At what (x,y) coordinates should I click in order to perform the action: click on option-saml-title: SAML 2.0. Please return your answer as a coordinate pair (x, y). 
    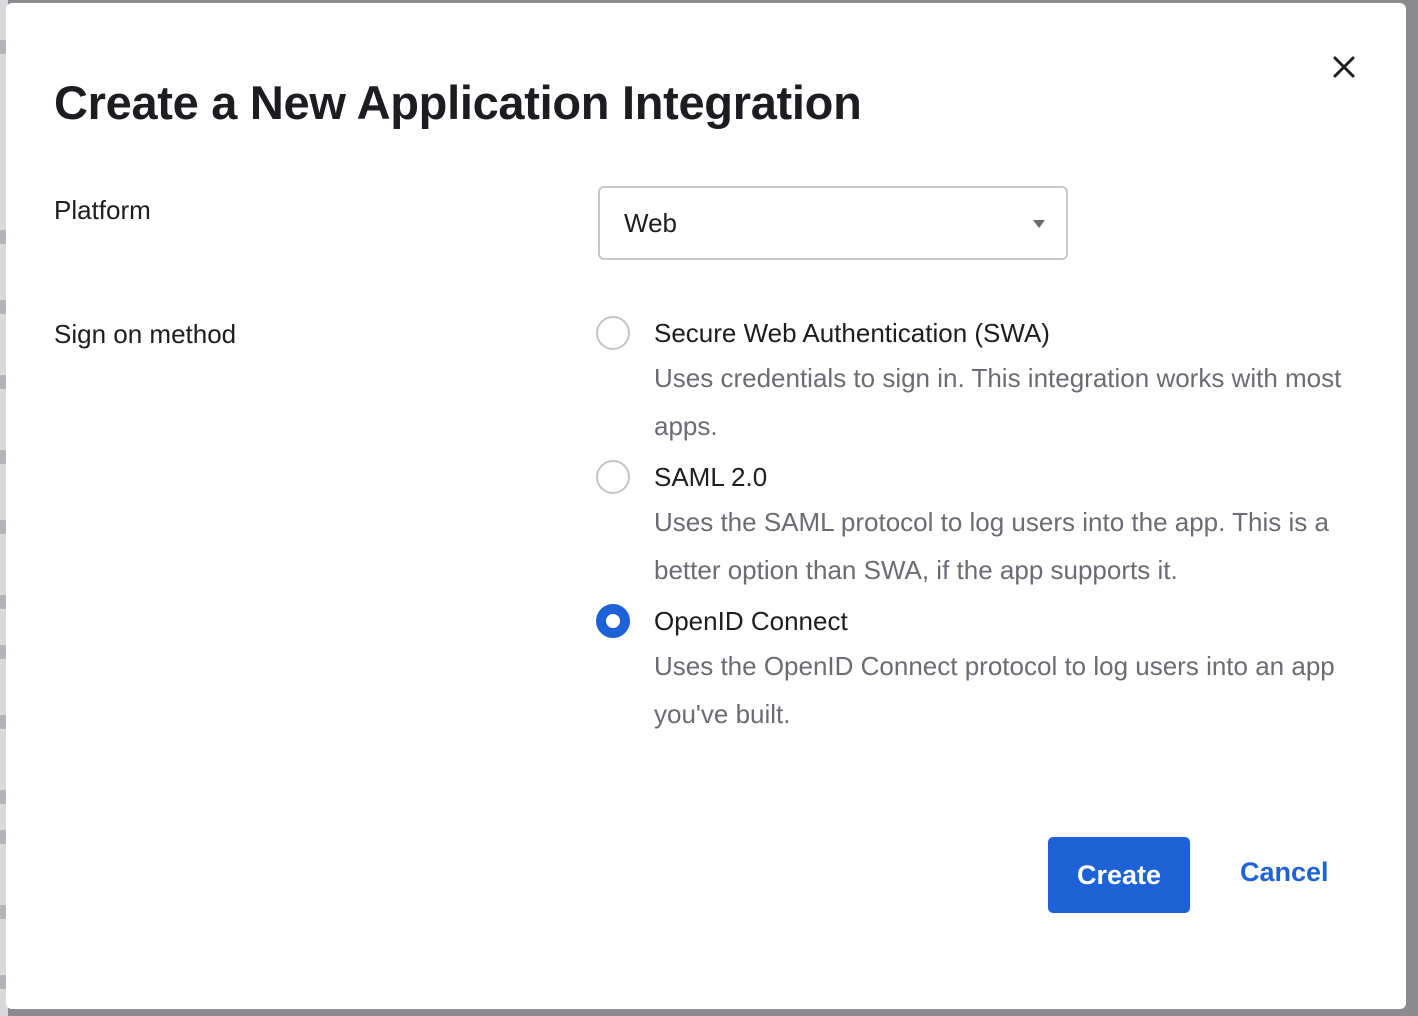
    Looking at the image, I should click on (710, 477).